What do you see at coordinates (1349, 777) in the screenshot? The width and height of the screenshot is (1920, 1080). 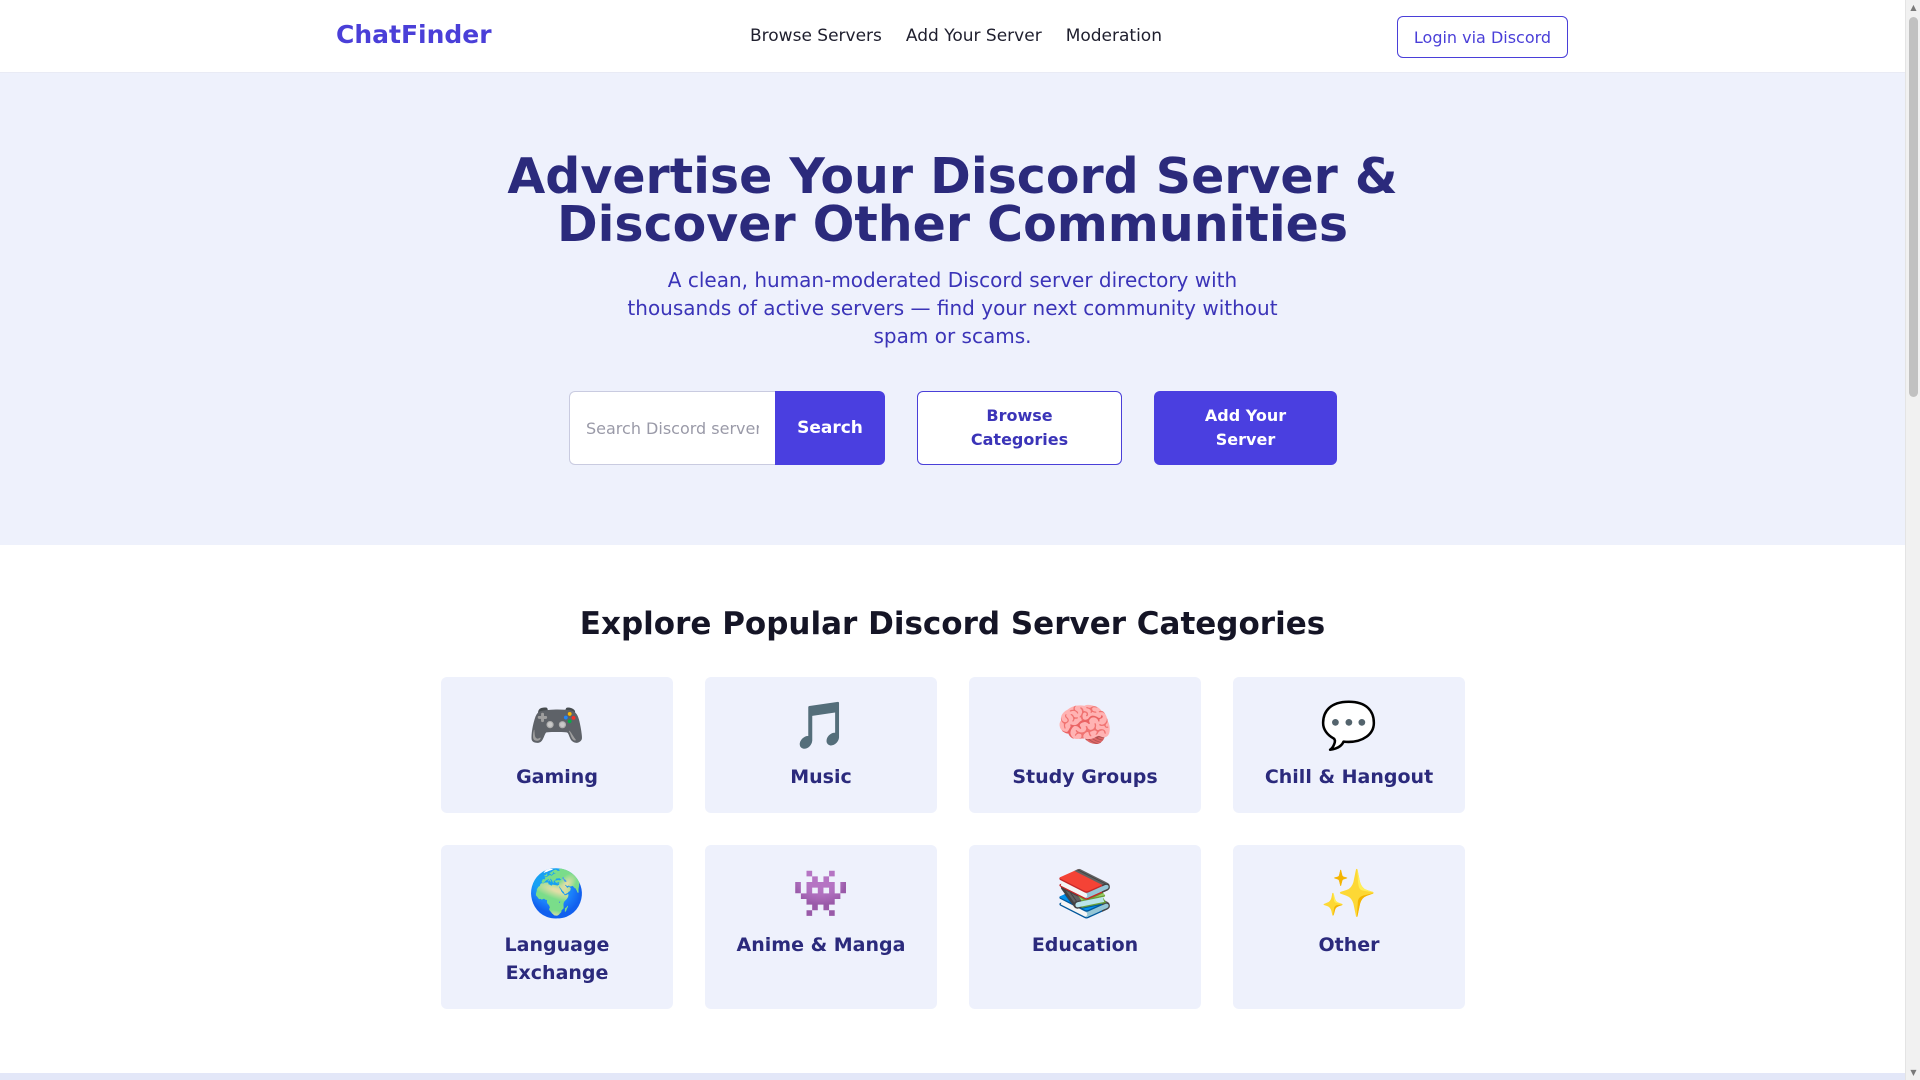 I see `category-label: Chill & Hangout` at bounding box center [1349, 777].